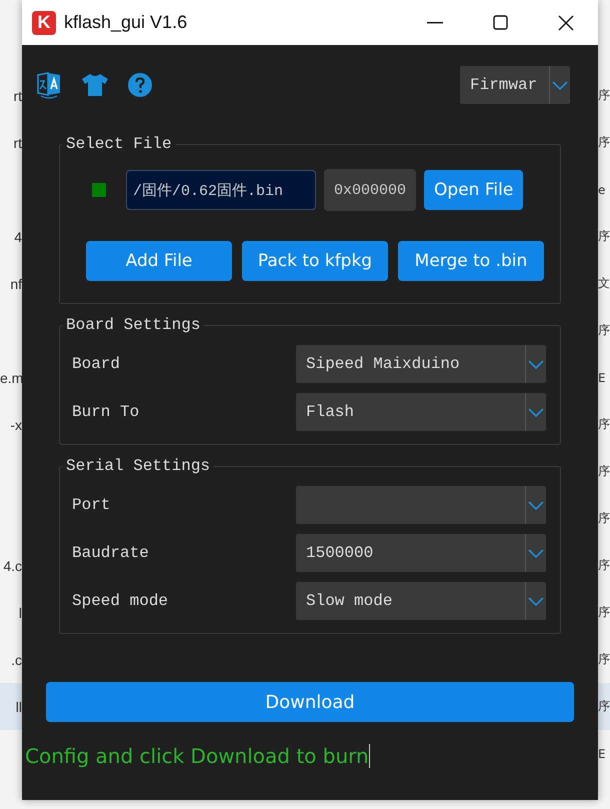 The height and width of the screenshot is (809, 610). What do you see at coordinates (44, 22) in the screenshot?
I see `app-logo: K` at bounding box center [44, 22].